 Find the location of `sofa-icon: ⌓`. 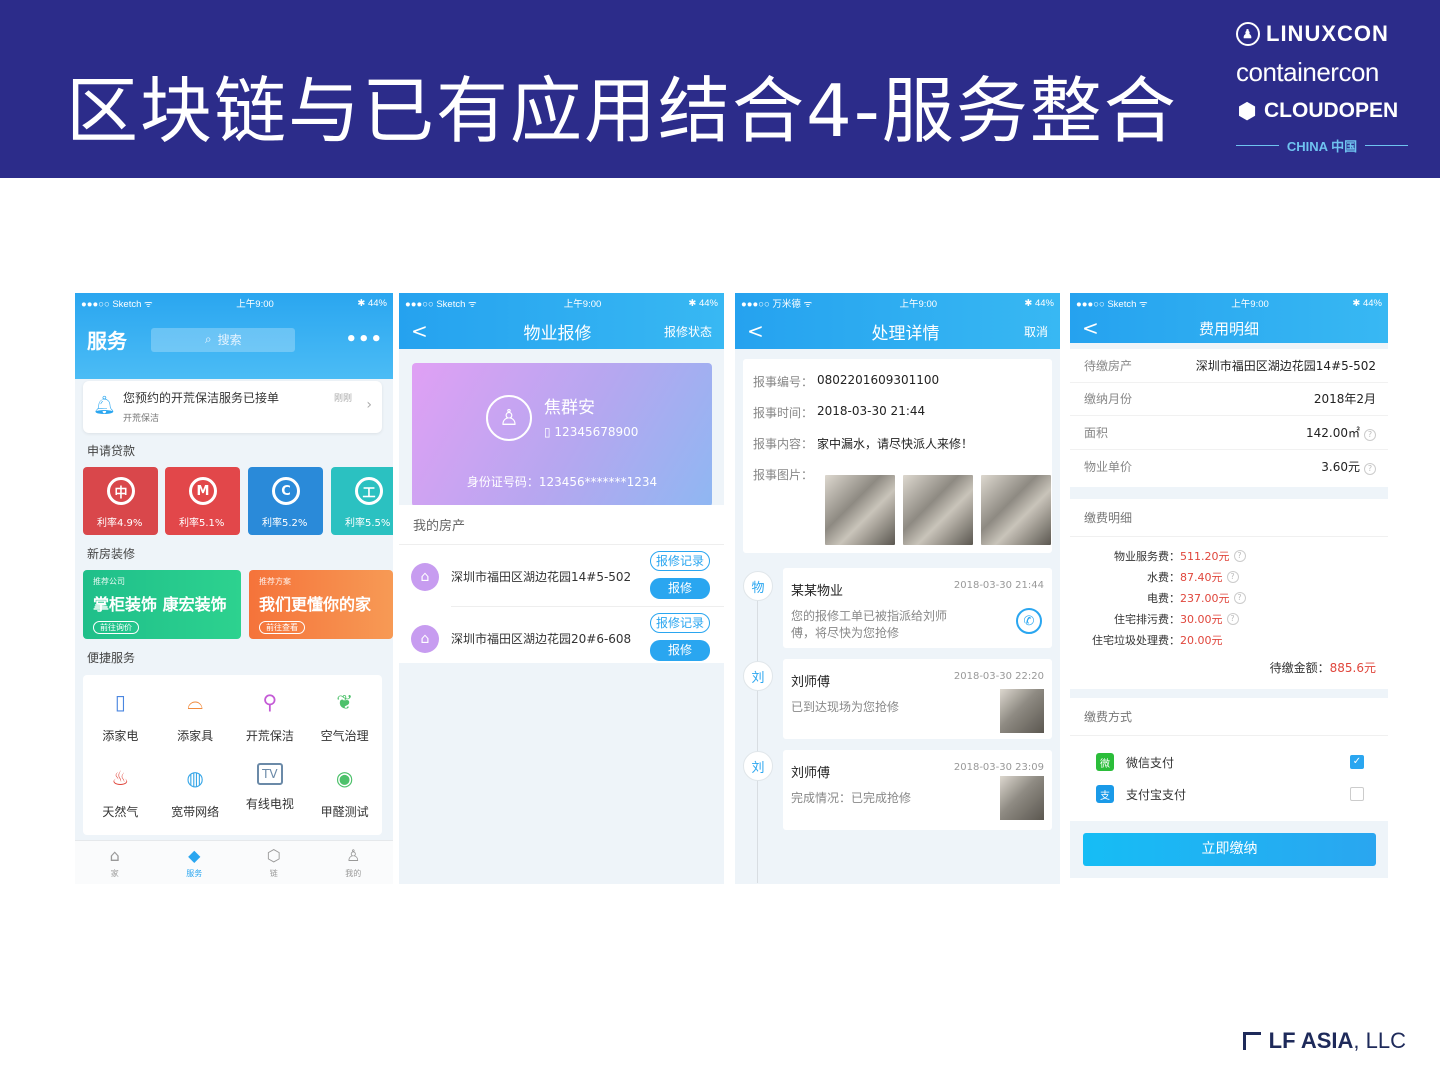

sofa-icon: ⌓ is located at coordinates (195, 702).